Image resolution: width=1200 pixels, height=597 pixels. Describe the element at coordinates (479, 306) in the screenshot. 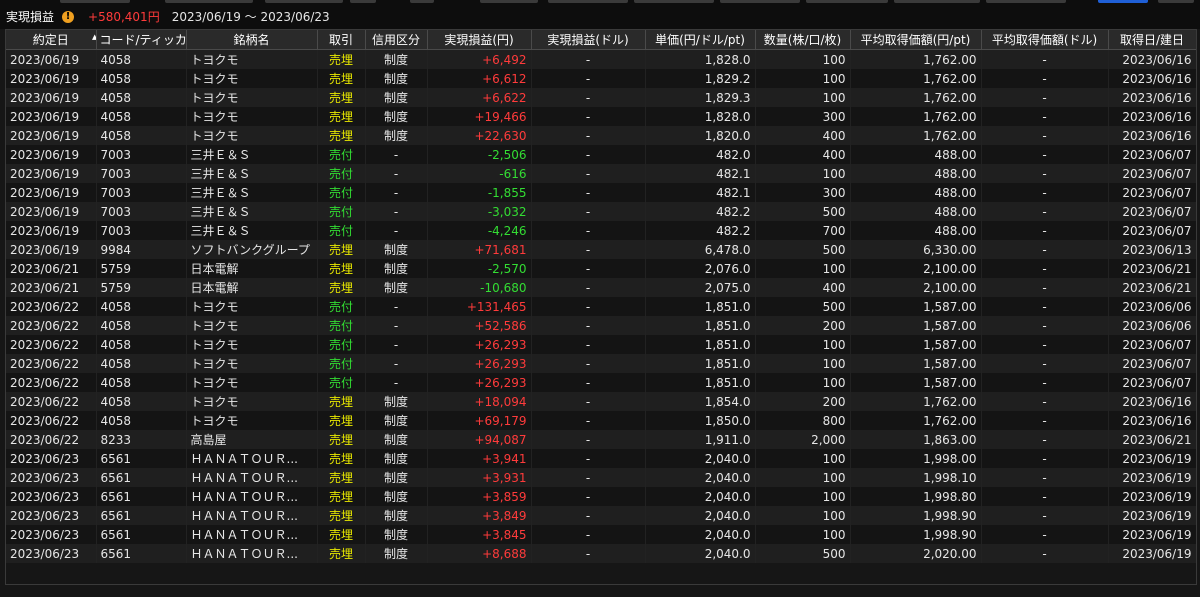

I see `realized-pl-jpy-cell: +131,465` at that location.